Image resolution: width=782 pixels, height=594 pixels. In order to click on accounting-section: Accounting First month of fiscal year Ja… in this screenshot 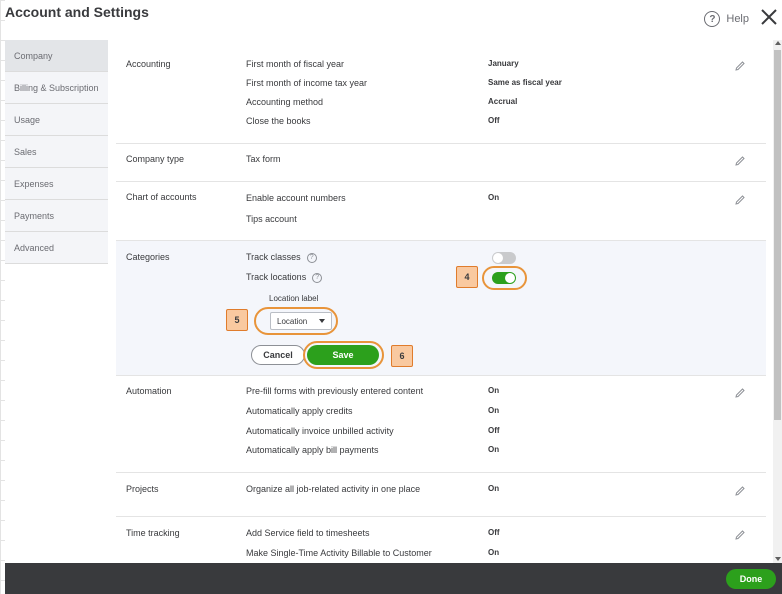, I will do `click(441, 92)`.